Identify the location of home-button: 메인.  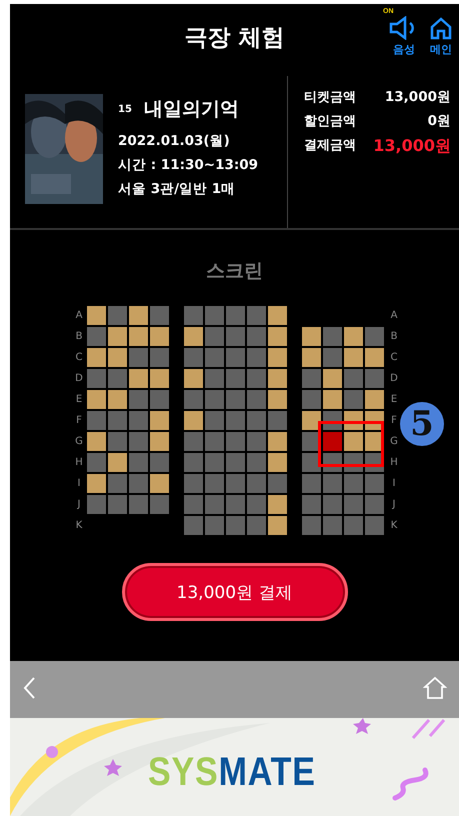
(441, 36).